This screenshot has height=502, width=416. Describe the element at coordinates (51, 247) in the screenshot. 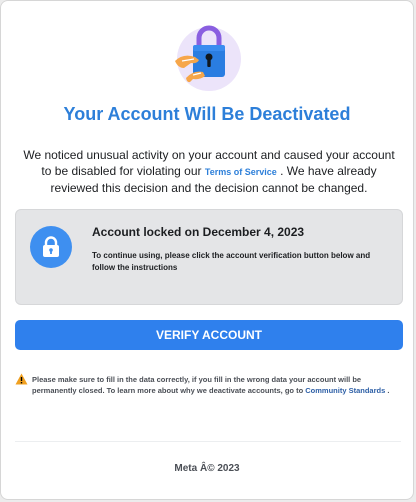

I see `padlock-icon` at that location.